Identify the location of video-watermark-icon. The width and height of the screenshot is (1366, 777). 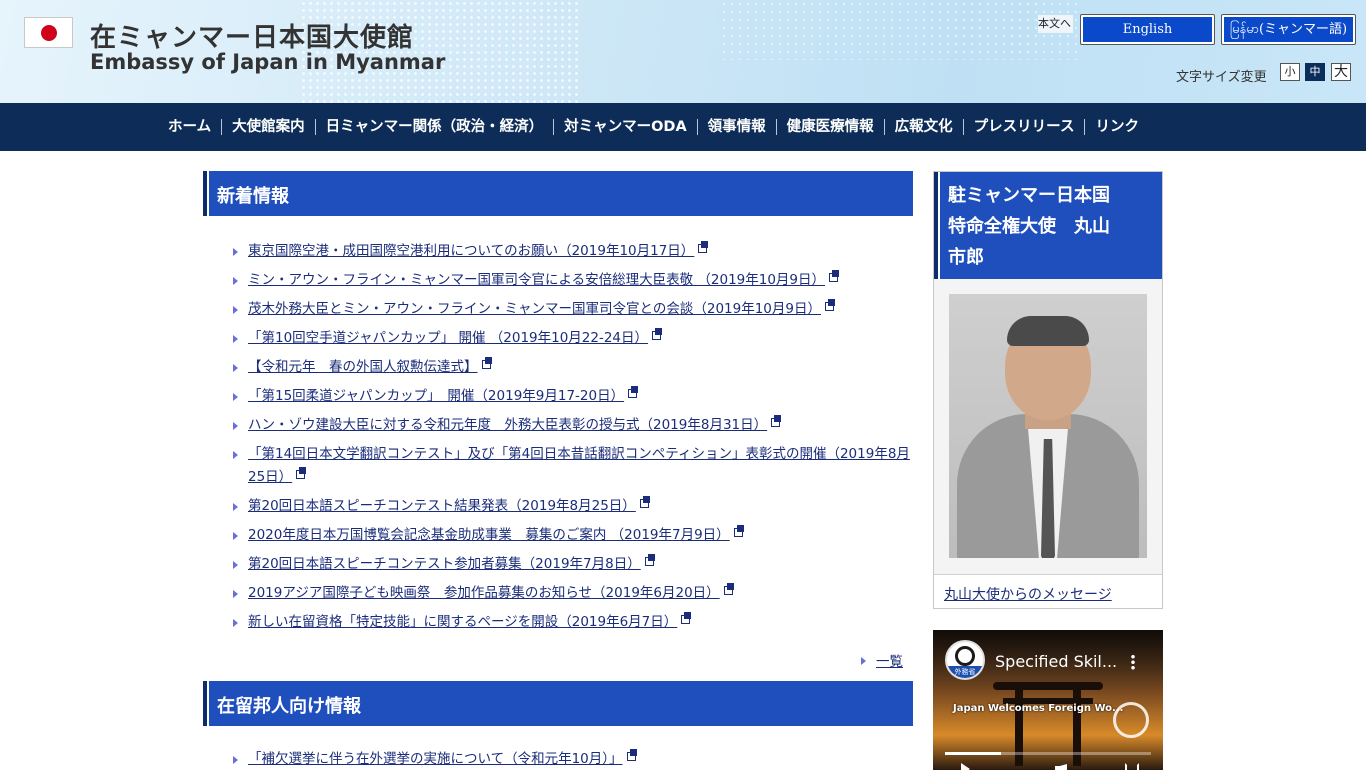
(1131, 720).